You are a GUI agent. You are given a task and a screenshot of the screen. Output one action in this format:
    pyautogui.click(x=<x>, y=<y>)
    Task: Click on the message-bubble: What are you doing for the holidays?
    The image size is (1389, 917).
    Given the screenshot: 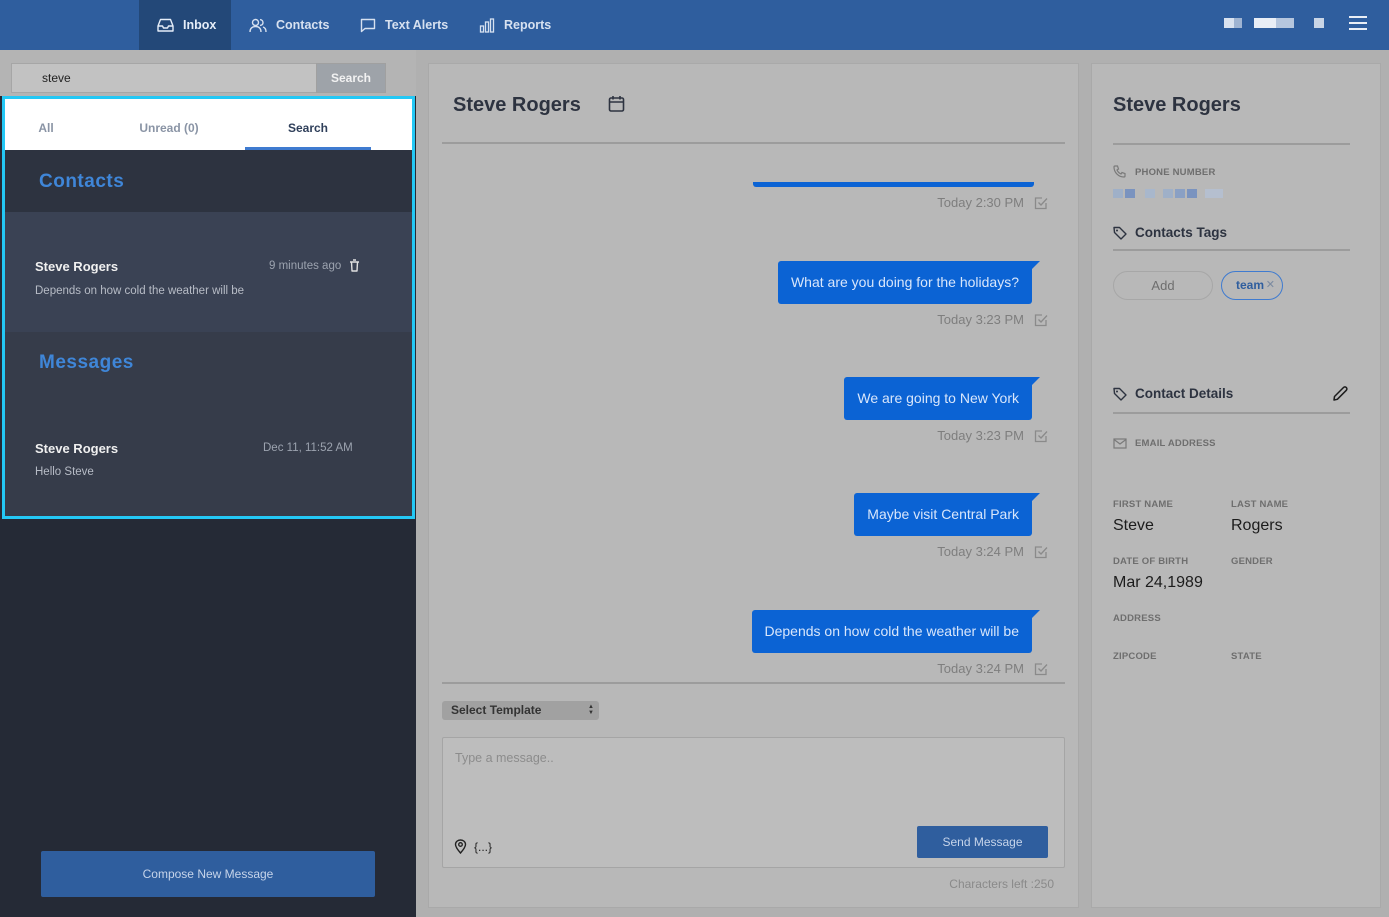 What is the action you would take?
    pyautogui.click(x=909, y=282)
    